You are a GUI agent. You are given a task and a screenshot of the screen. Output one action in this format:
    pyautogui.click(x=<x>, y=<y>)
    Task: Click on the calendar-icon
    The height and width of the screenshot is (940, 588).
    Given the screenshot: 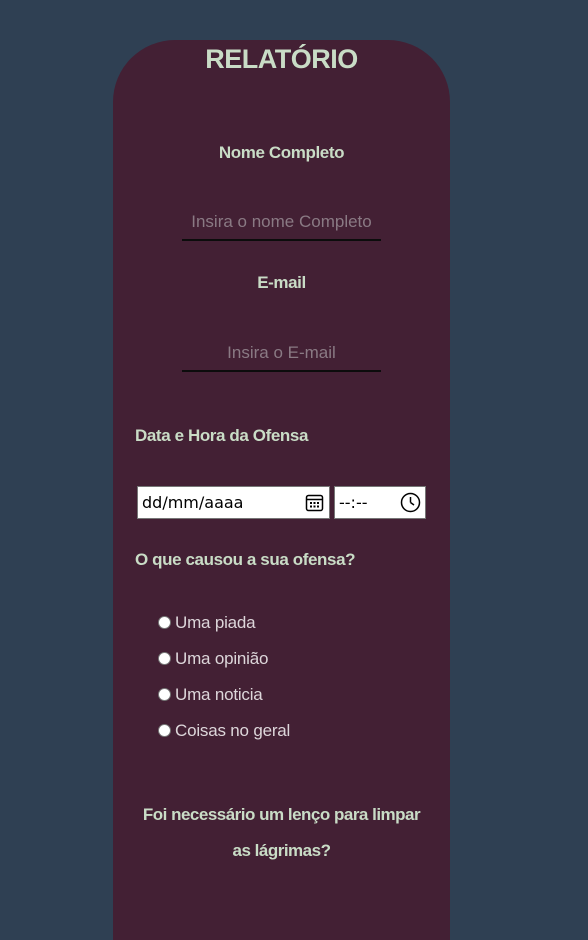 What is the action you would take?
    pyautogui.click(x=314, y=502)
    